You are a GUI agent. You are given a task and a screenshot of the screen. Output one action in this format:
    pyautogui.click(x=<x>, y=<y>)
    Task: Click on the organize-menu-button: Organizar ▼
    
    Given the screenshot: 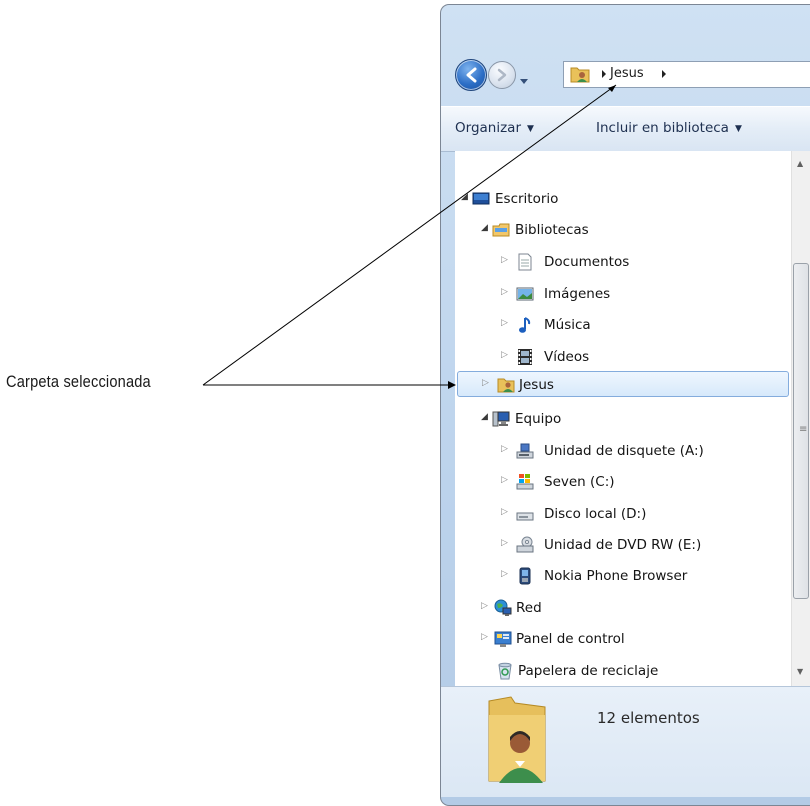 What is the action you would take?
    pyautogui.click(x=494, y=128)
    